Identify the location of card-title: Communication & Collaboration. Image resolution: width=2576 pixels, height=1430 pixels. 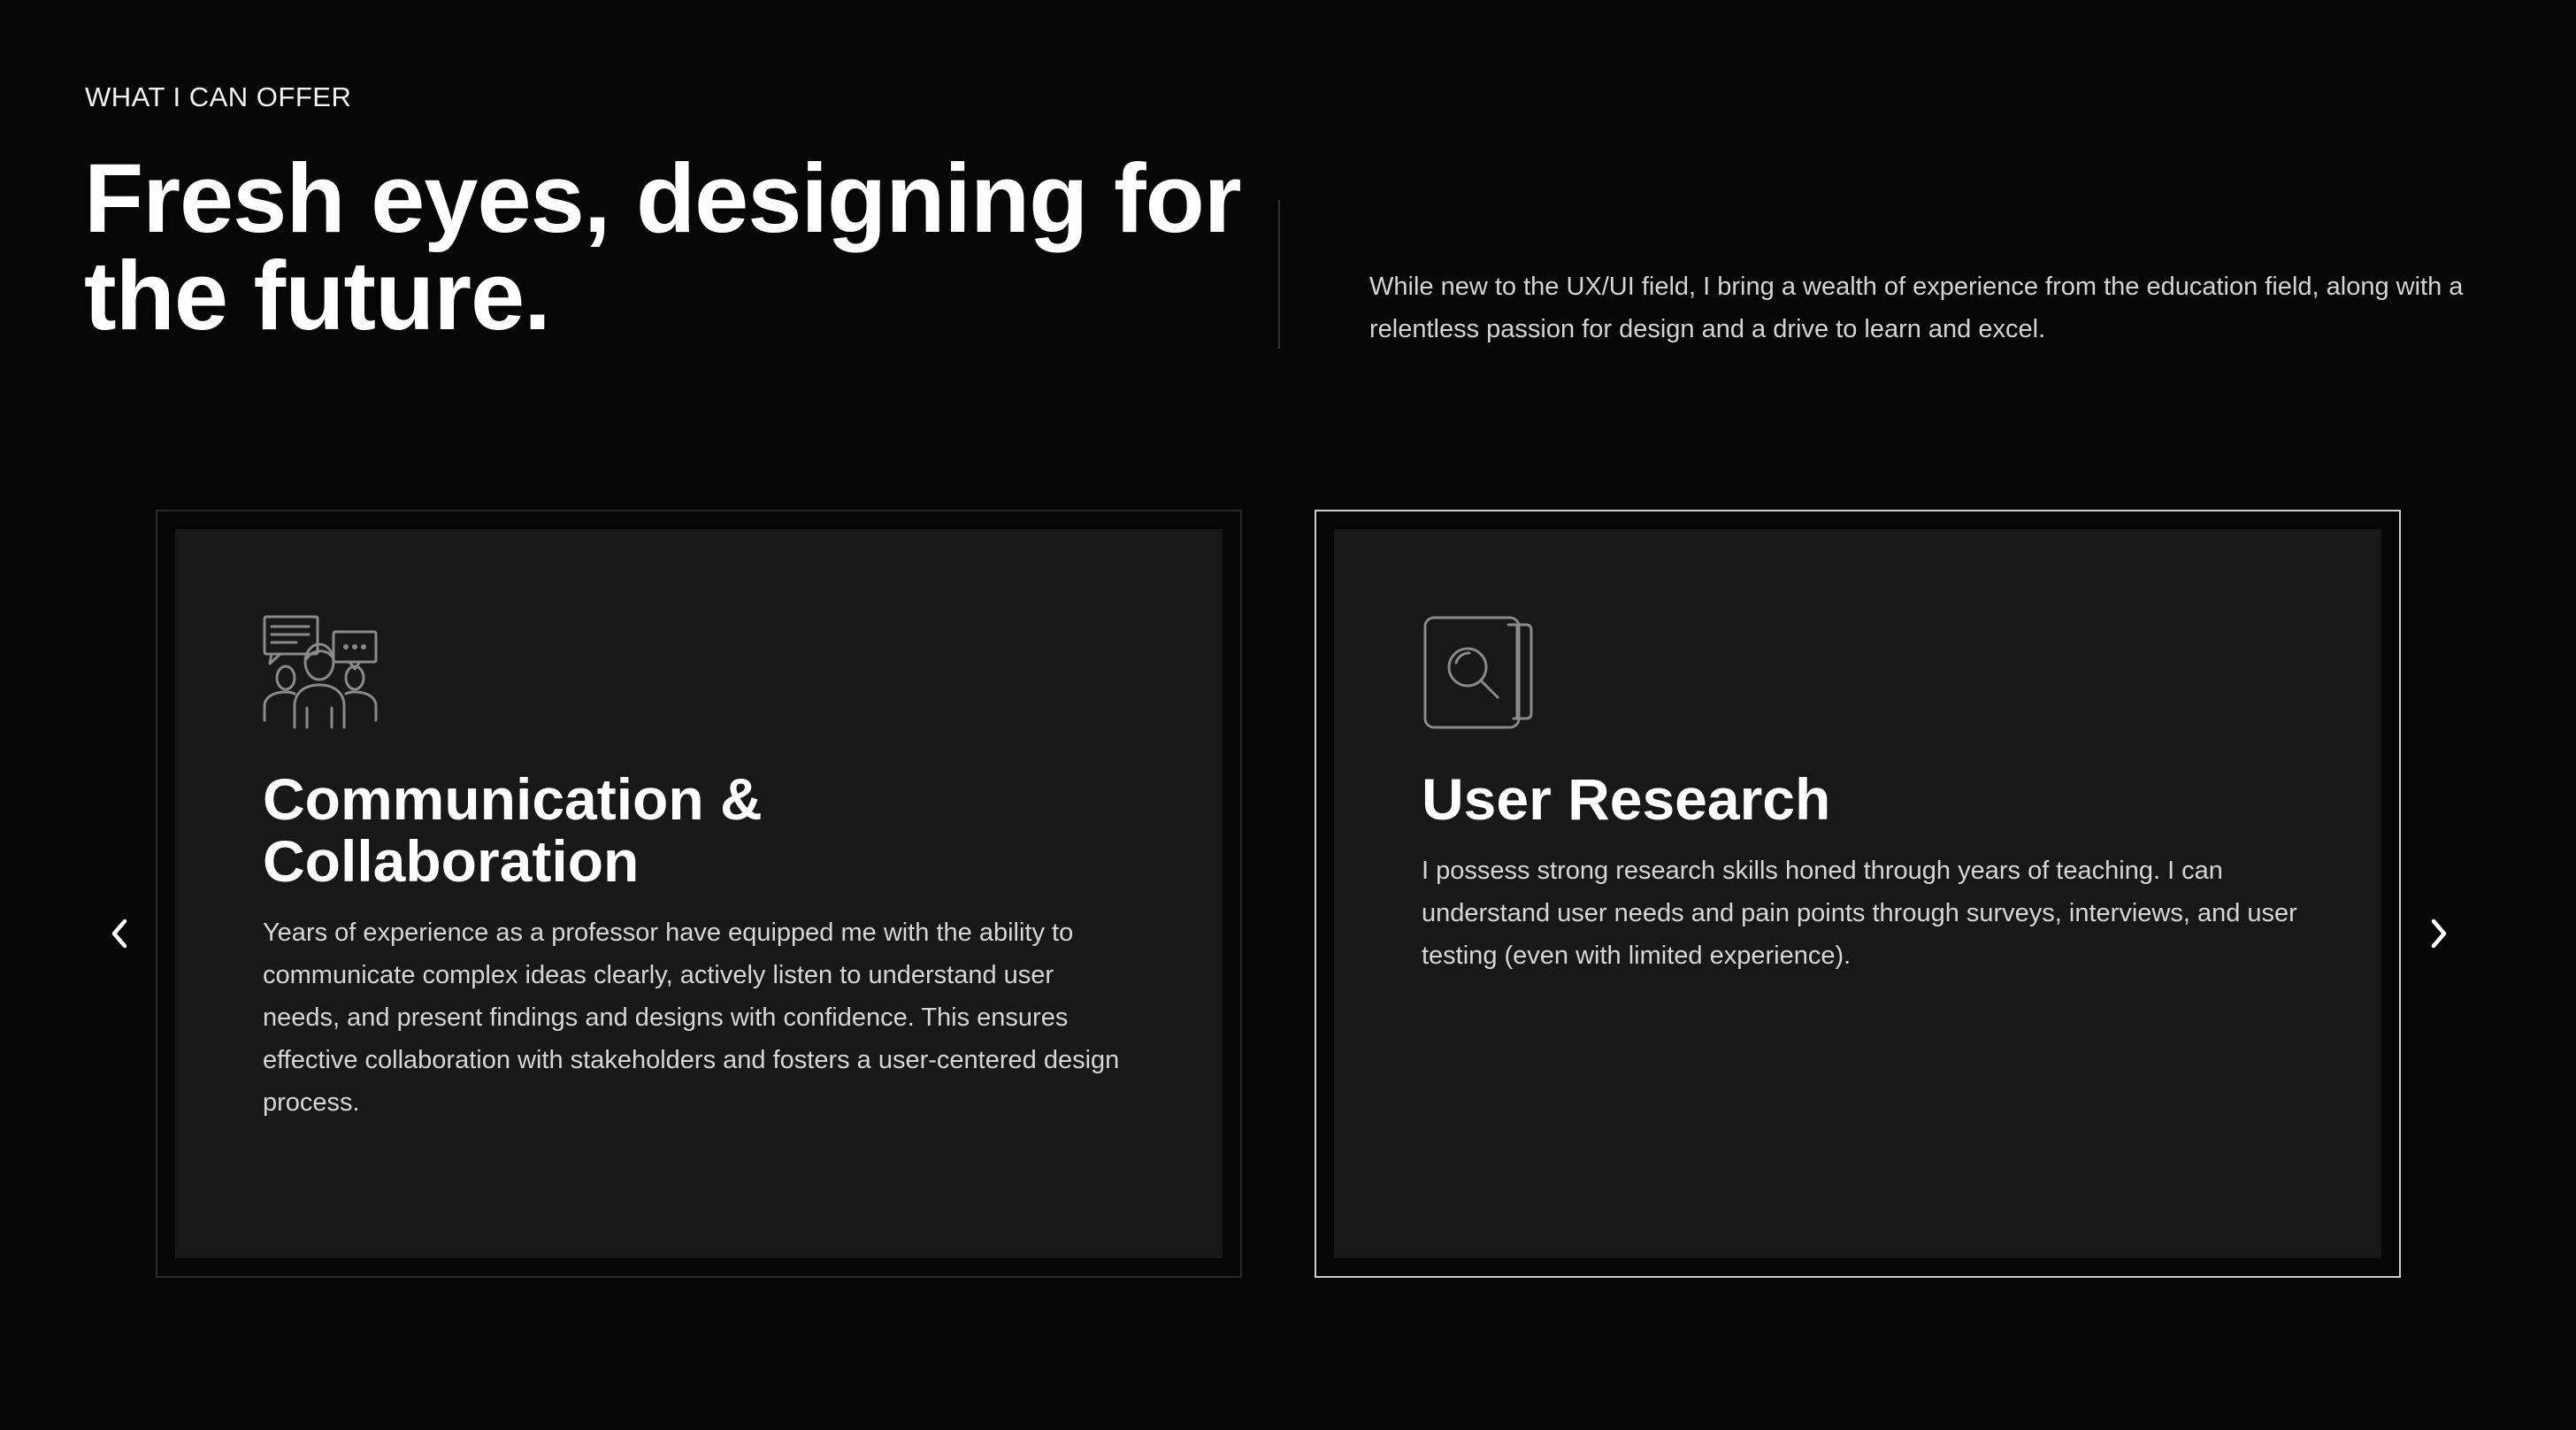
(513, 830).